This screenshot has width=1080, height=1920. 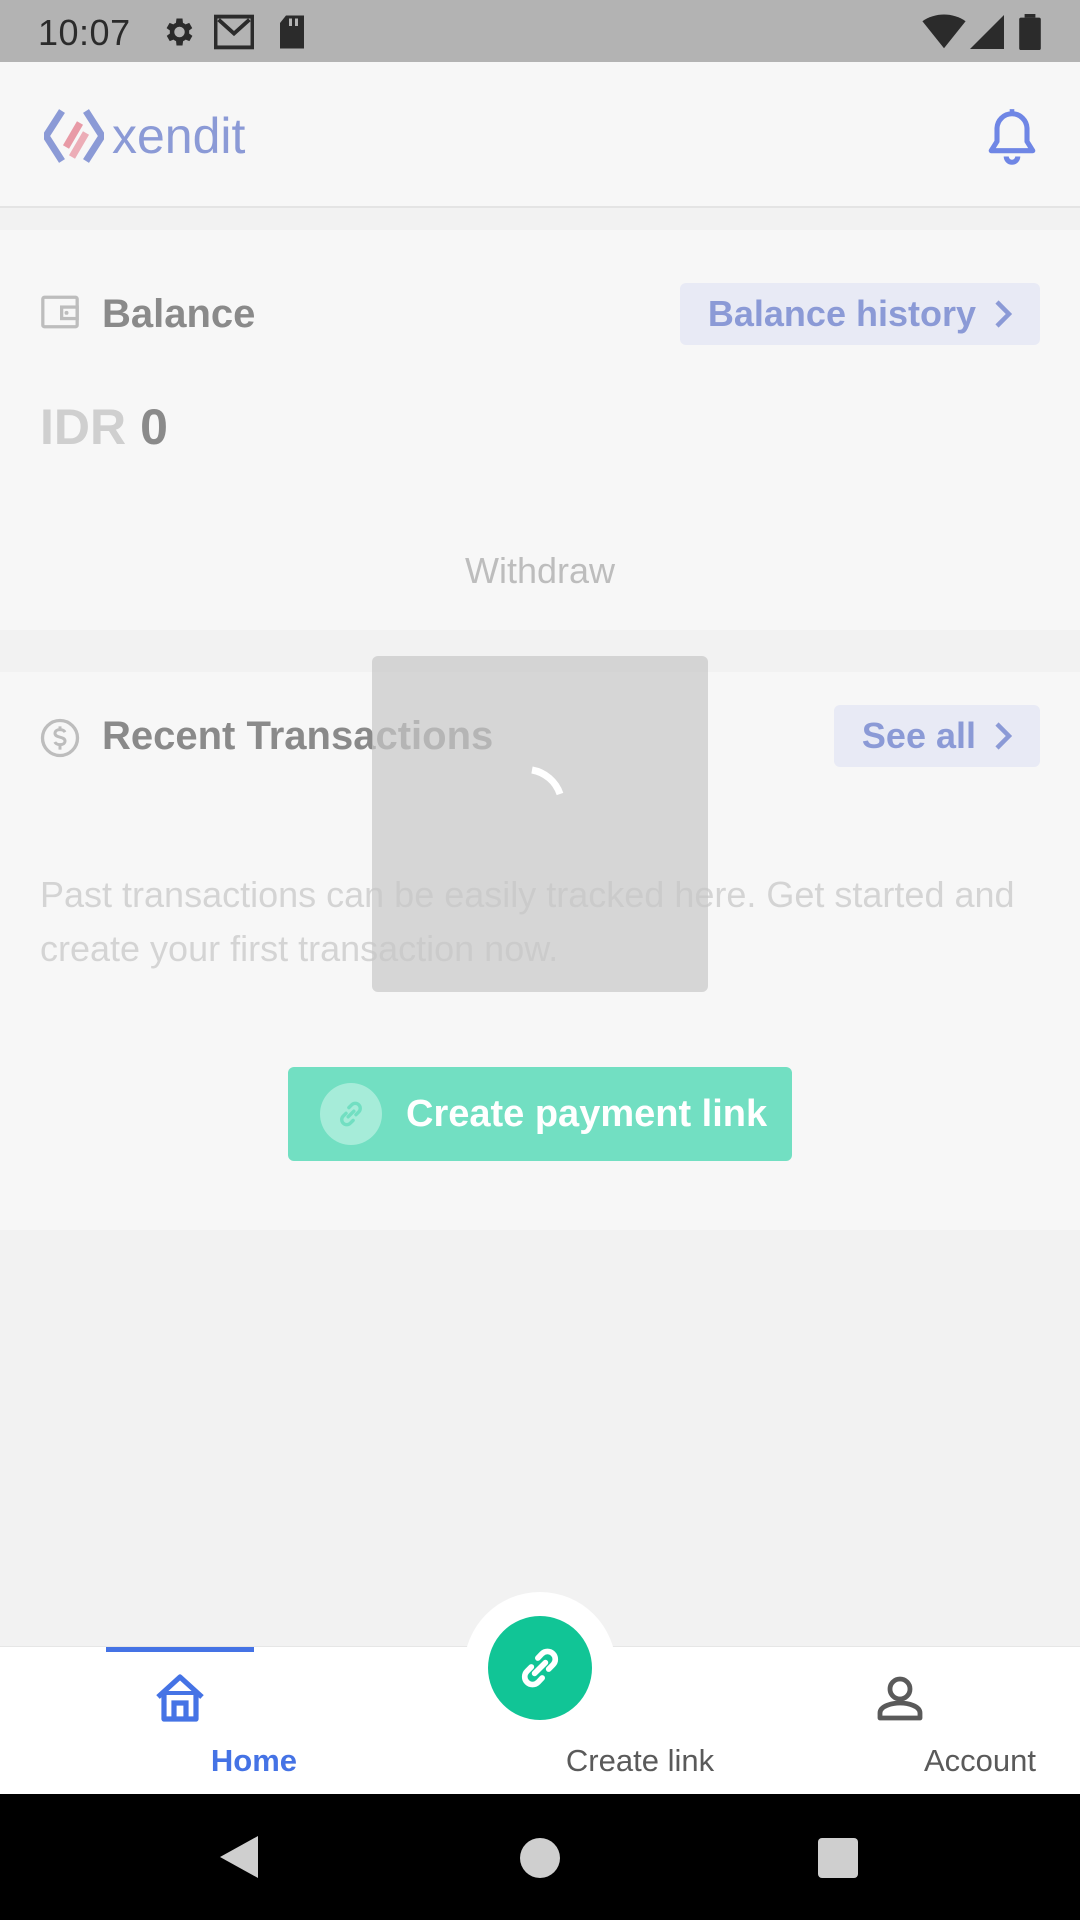 I want to click on home-circle-icon, so click(x=540, y=1858).